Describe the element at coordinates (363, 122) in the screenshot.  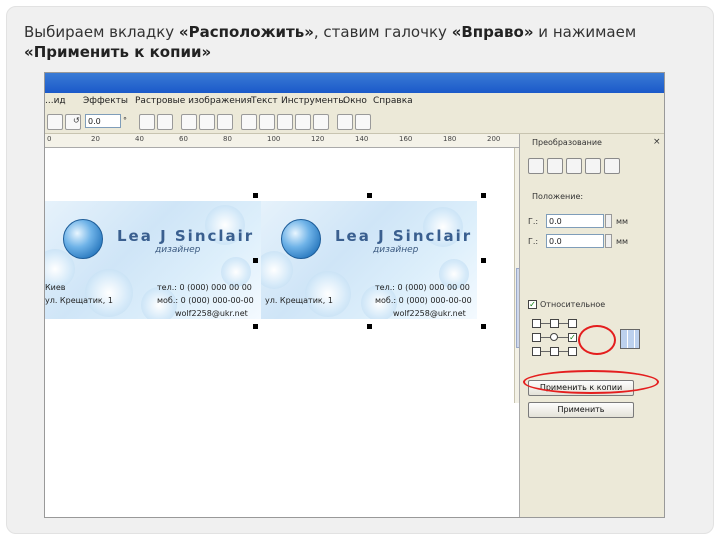
I see `combine-icon` at that location.